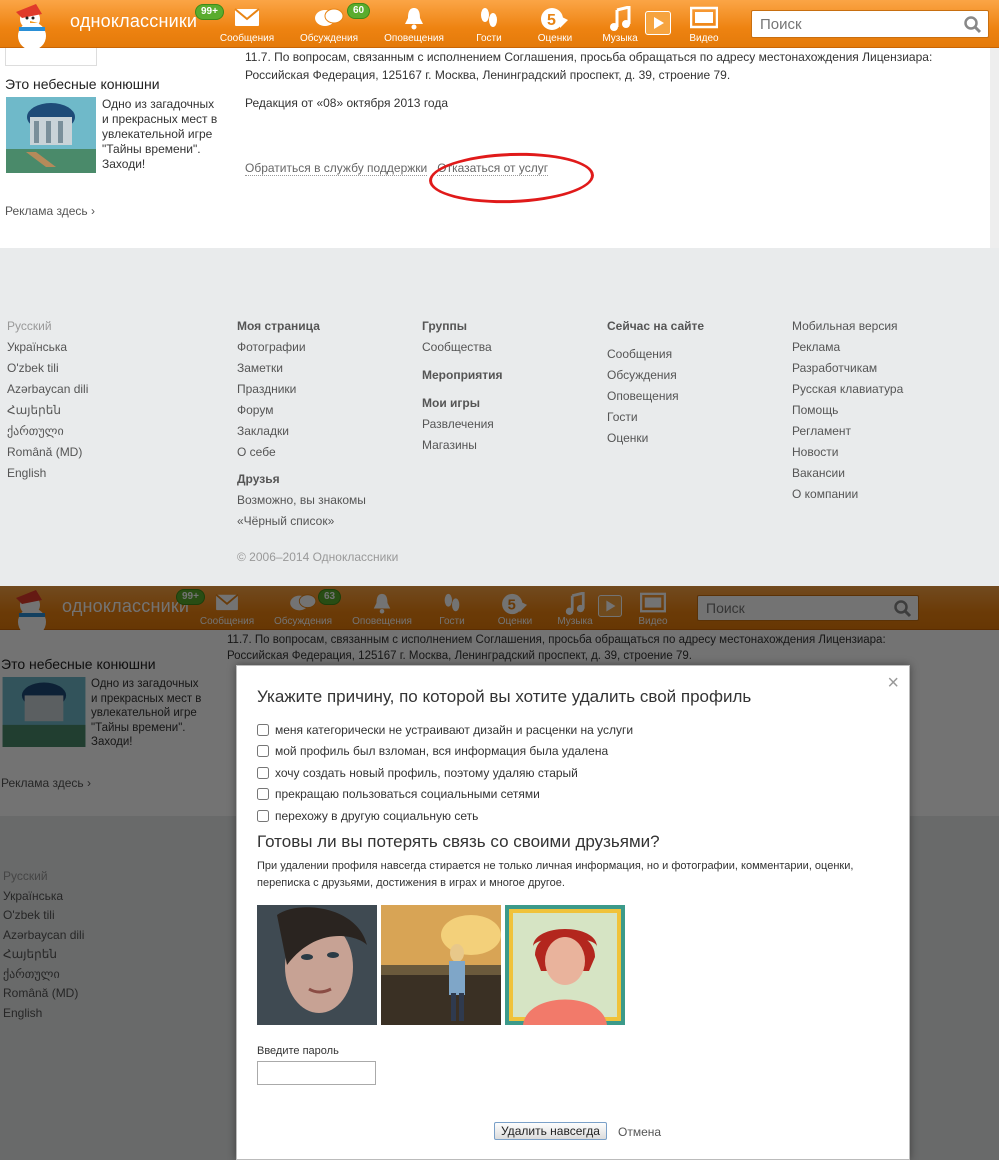 The width and height of the screenshot is (999, 1160). What do you see at coordinates (704, 24) in the screenshot?
I see `nav-video: Видео` at bounding box center [704, 24].